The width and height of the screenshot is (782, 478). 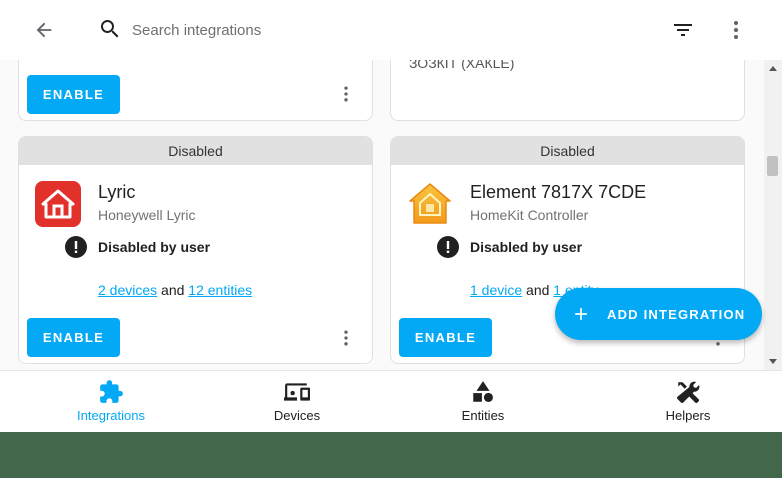 I want to click on scroll-down-arrow-icon, so click(x=773, y=361).